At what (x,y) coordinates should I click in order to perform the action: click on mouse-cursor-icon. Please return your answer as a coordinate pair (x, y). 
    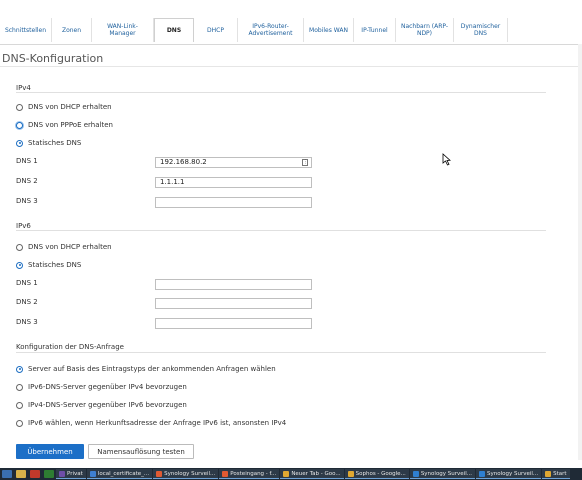
    Looking at the image, I should click on (446, 159).